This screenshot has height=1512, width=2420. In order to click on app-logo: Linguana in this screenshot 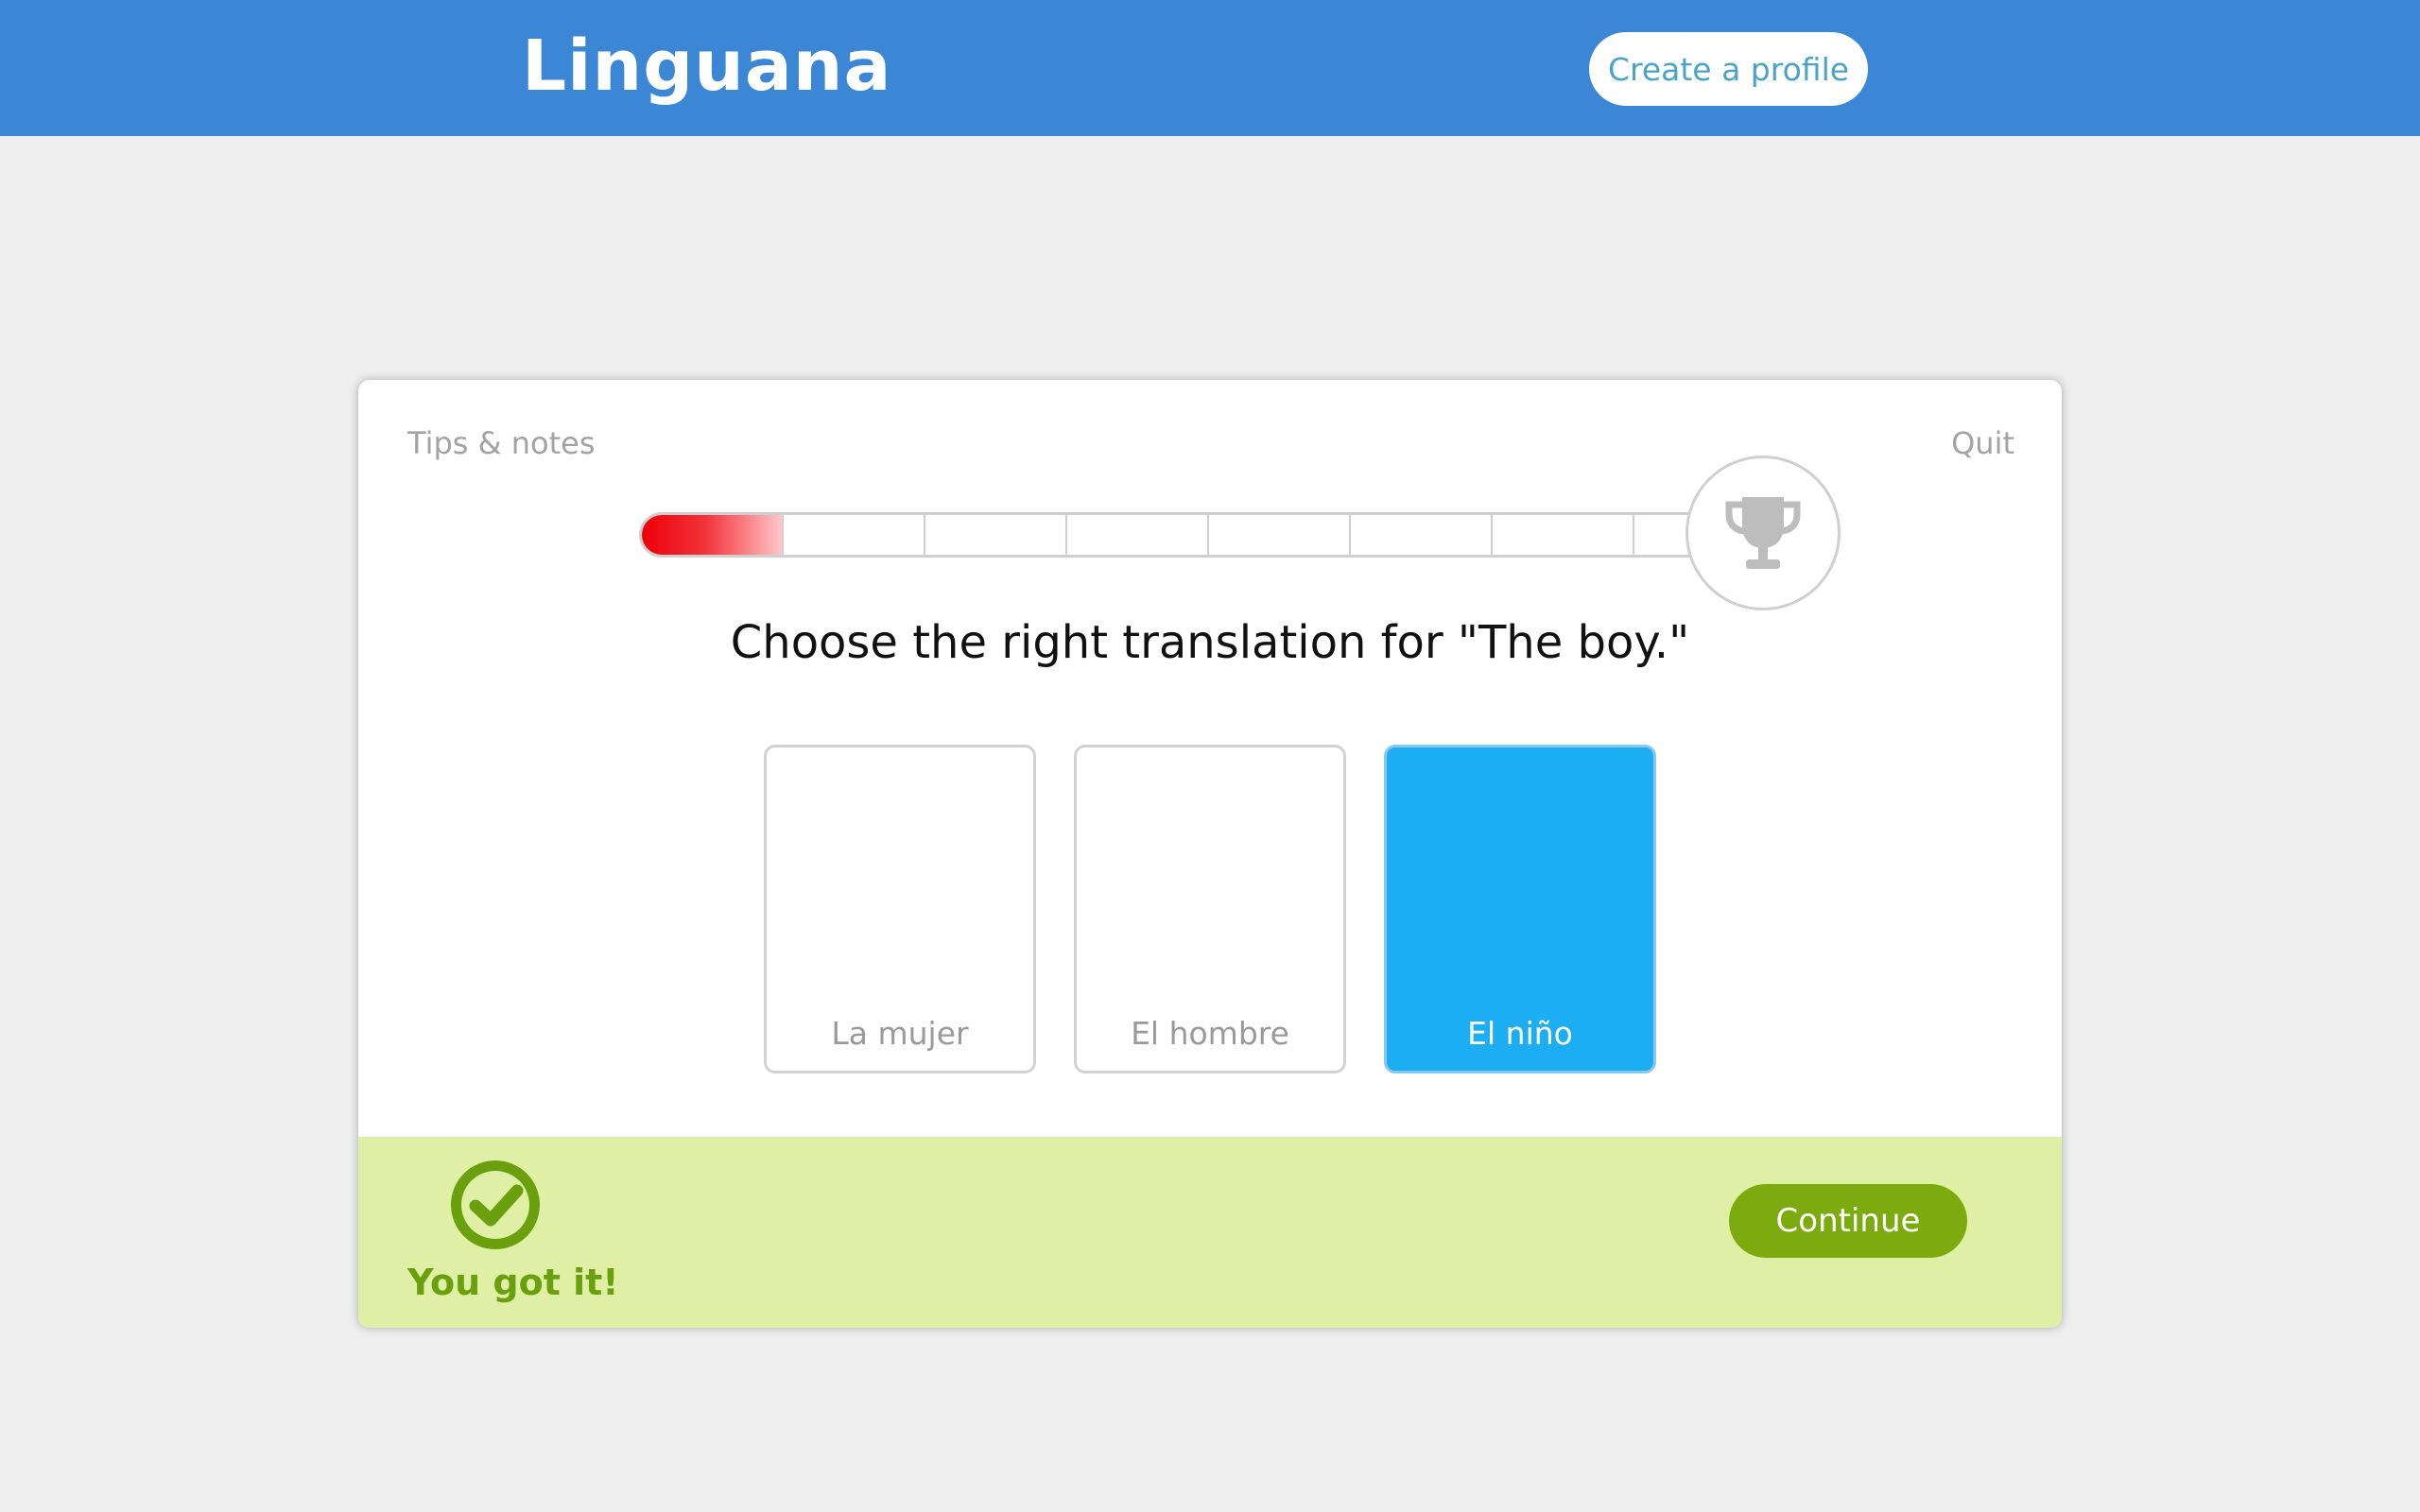, I will do `click(706, 66)`.